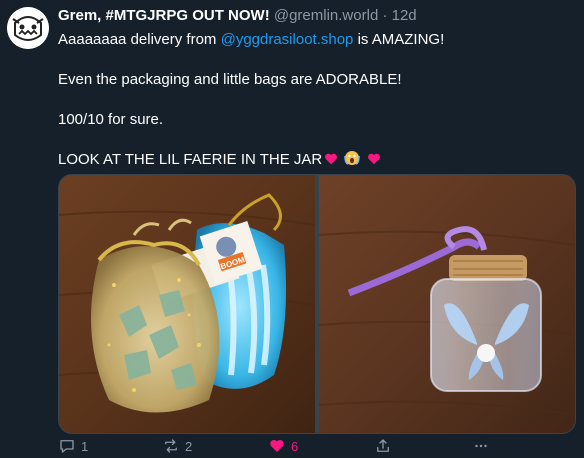  I want to click on repost-button: 2, so click(177, 446).